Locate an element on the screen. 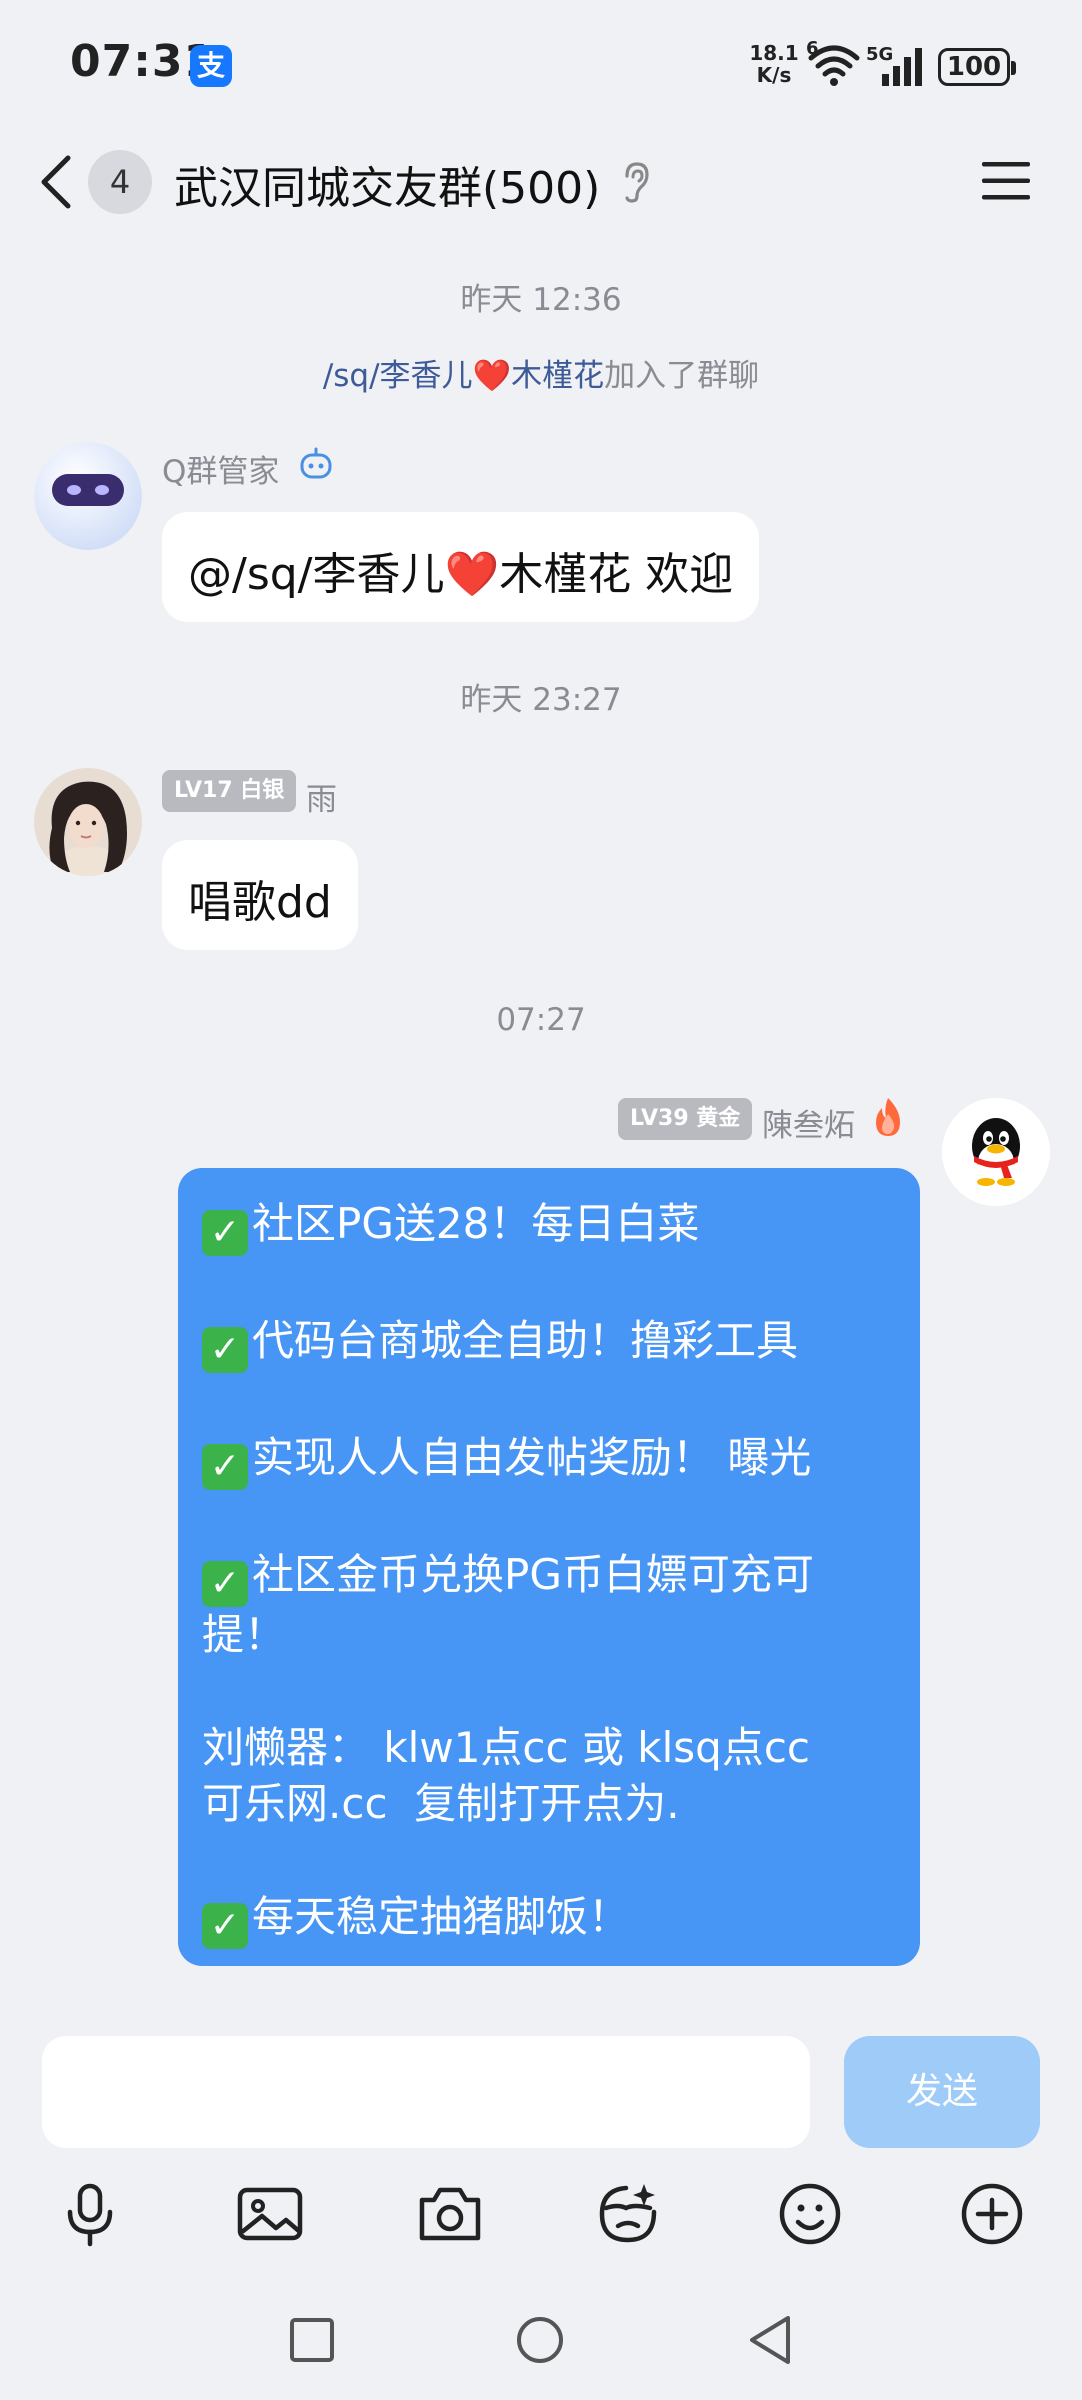 This screenshot has width=1082, height=2400. message-line: ✓ 每天稳定抽猪脚饭！ is located at coordinates (550, 1919).